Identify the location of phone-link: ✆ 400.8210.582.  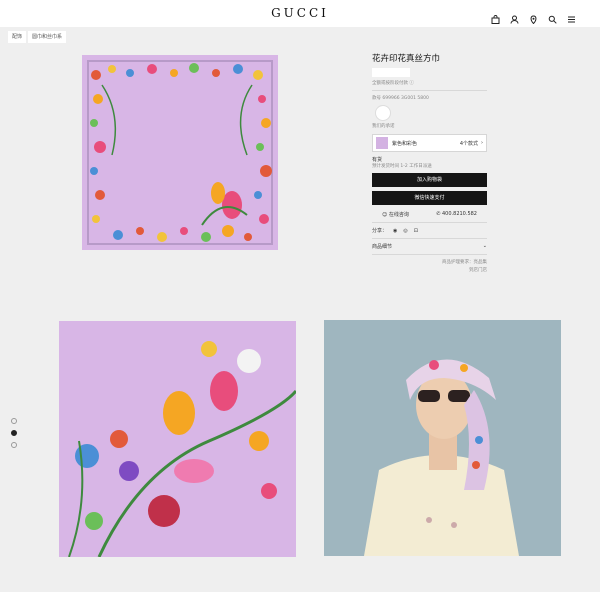
(456, 214).